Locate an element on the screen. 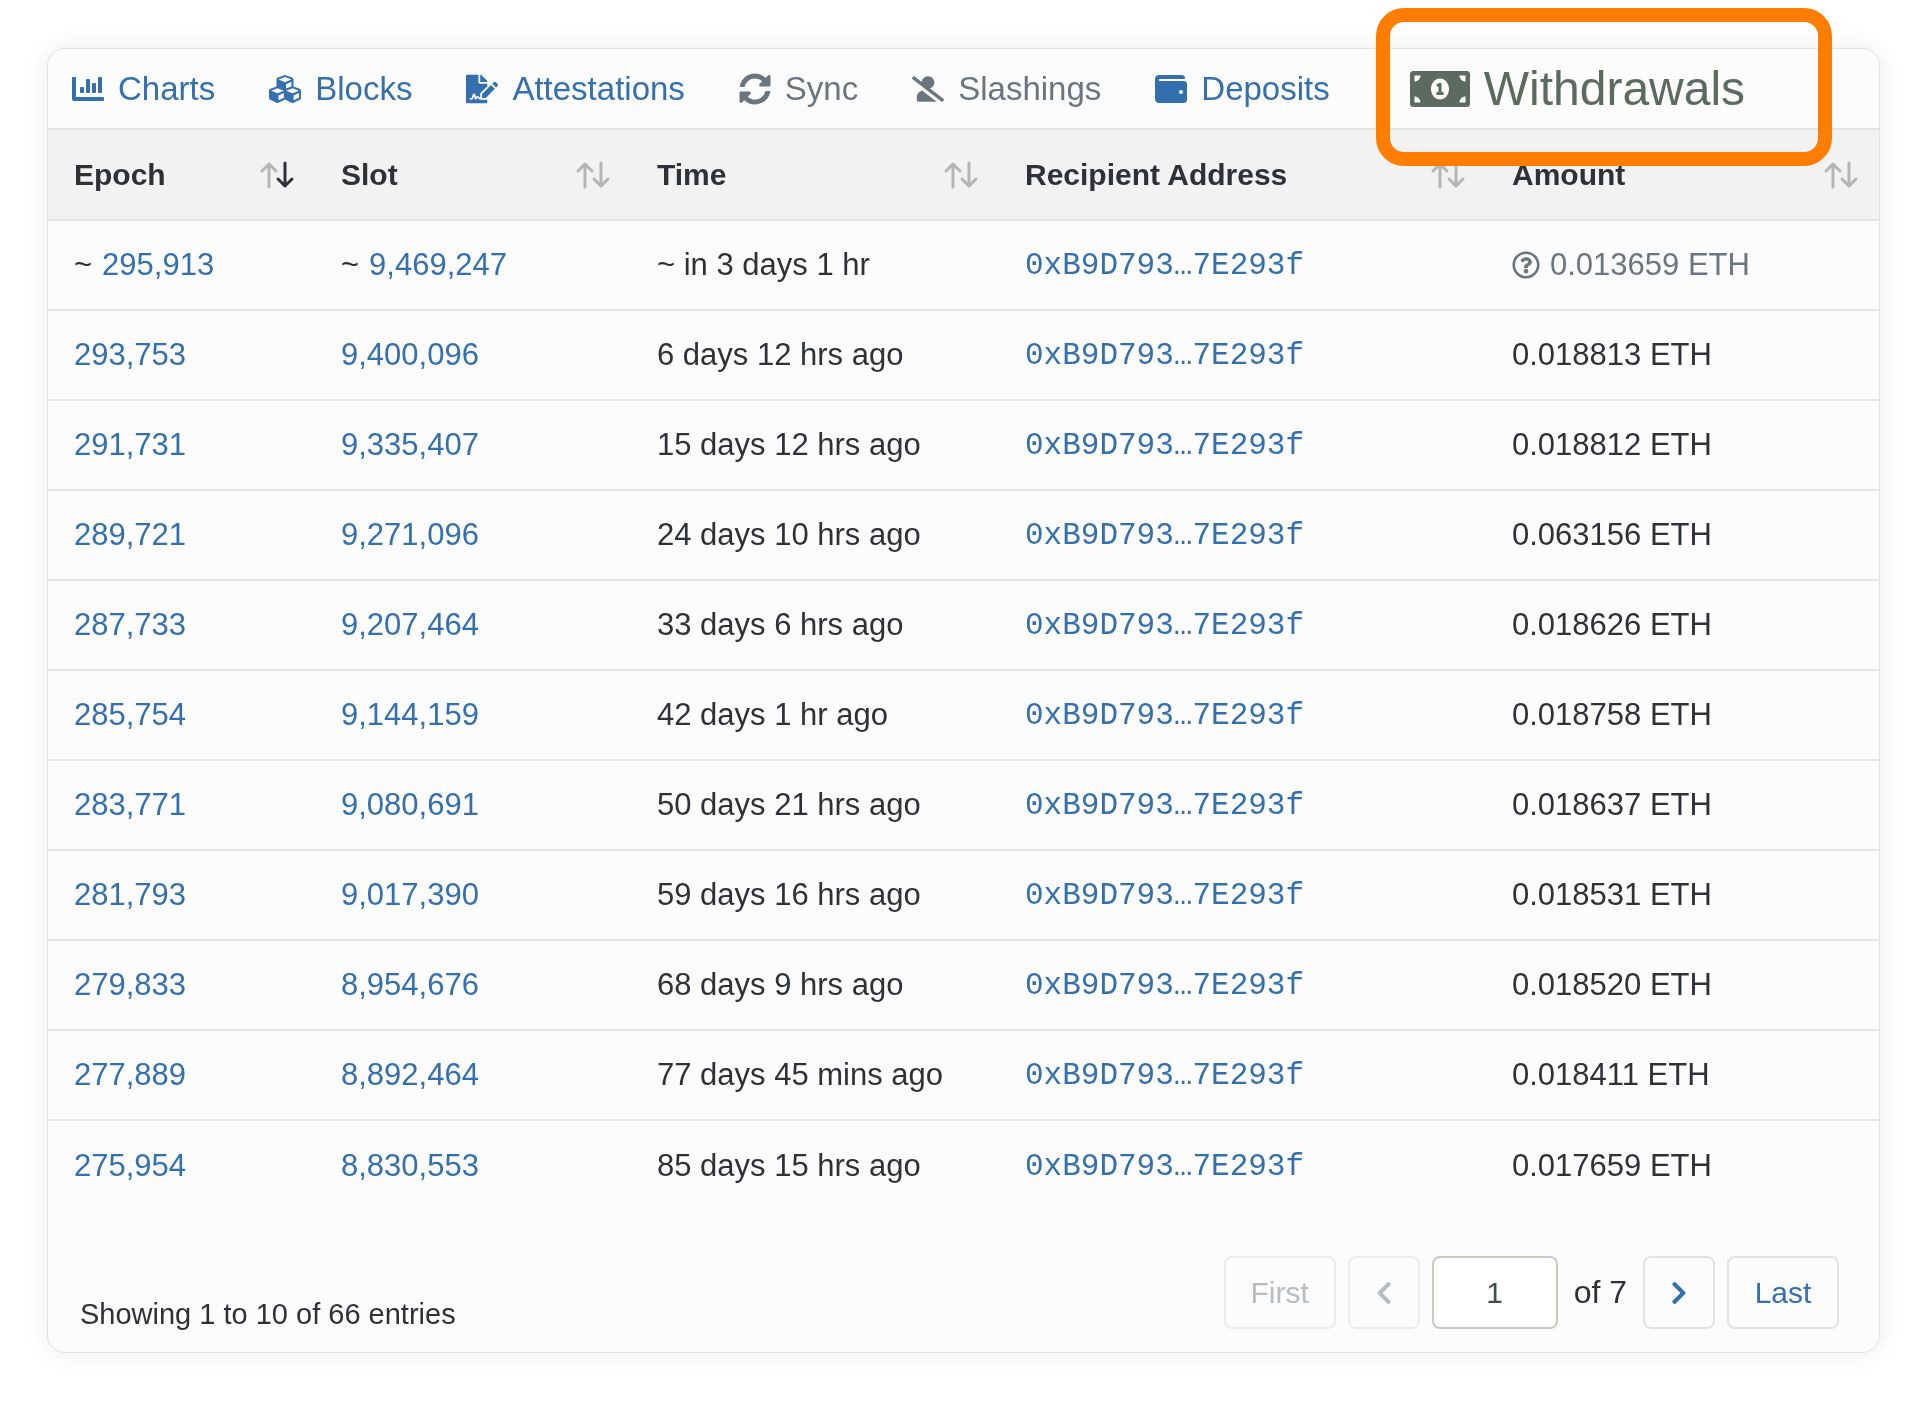 This screenshot has width=1927, height=1401. epoch-link: 285,754 is located at coordinates (130, 715).